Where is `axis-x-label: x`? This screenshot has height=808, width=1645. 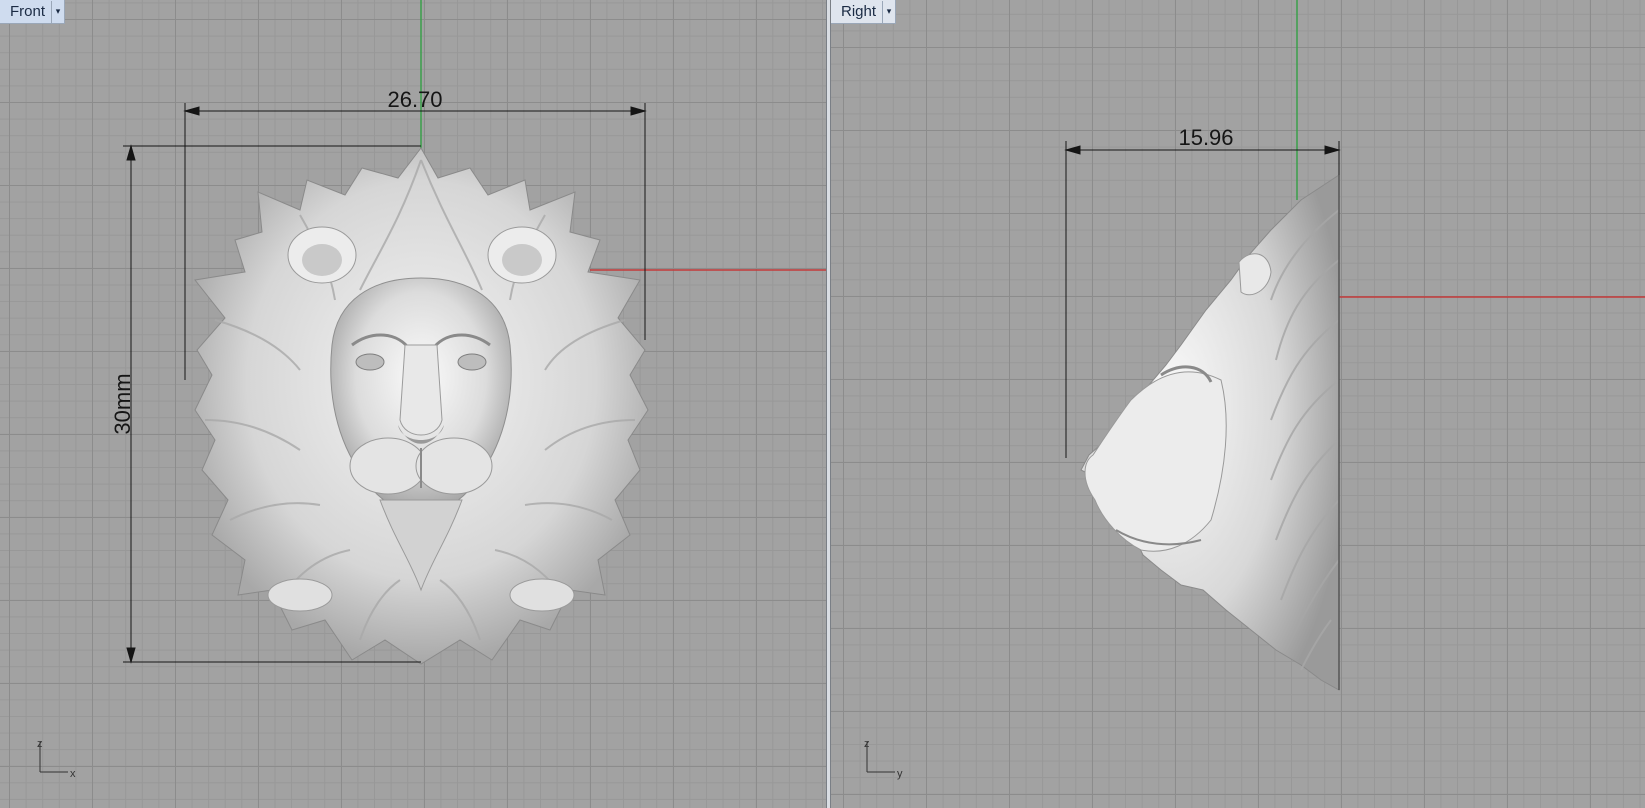 axis-x-label: x is located at coordinates (73, 774).